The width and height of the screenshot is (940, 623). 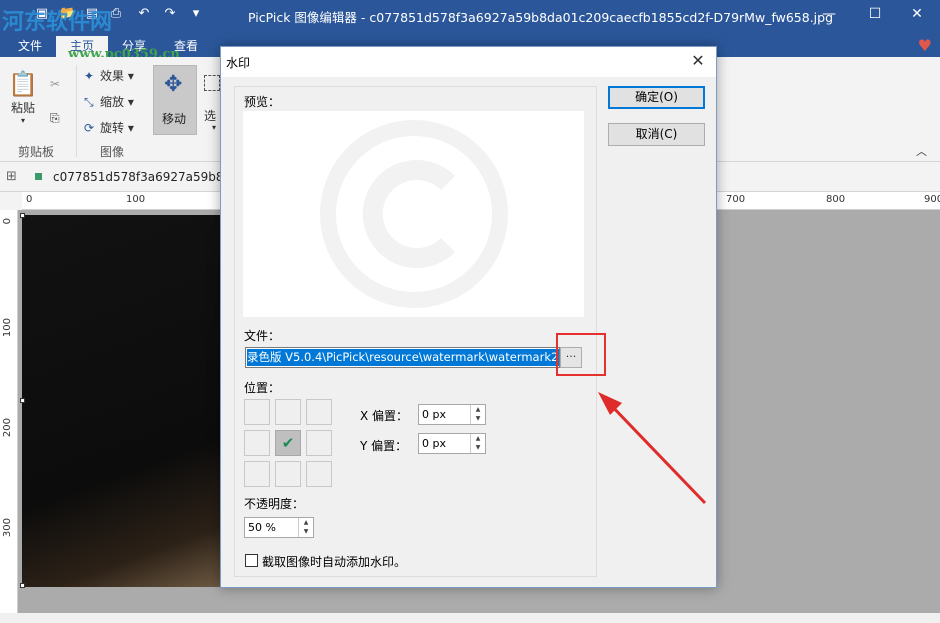 I want to click on rotate-icon: ⟳, so click(x=89, y=128).